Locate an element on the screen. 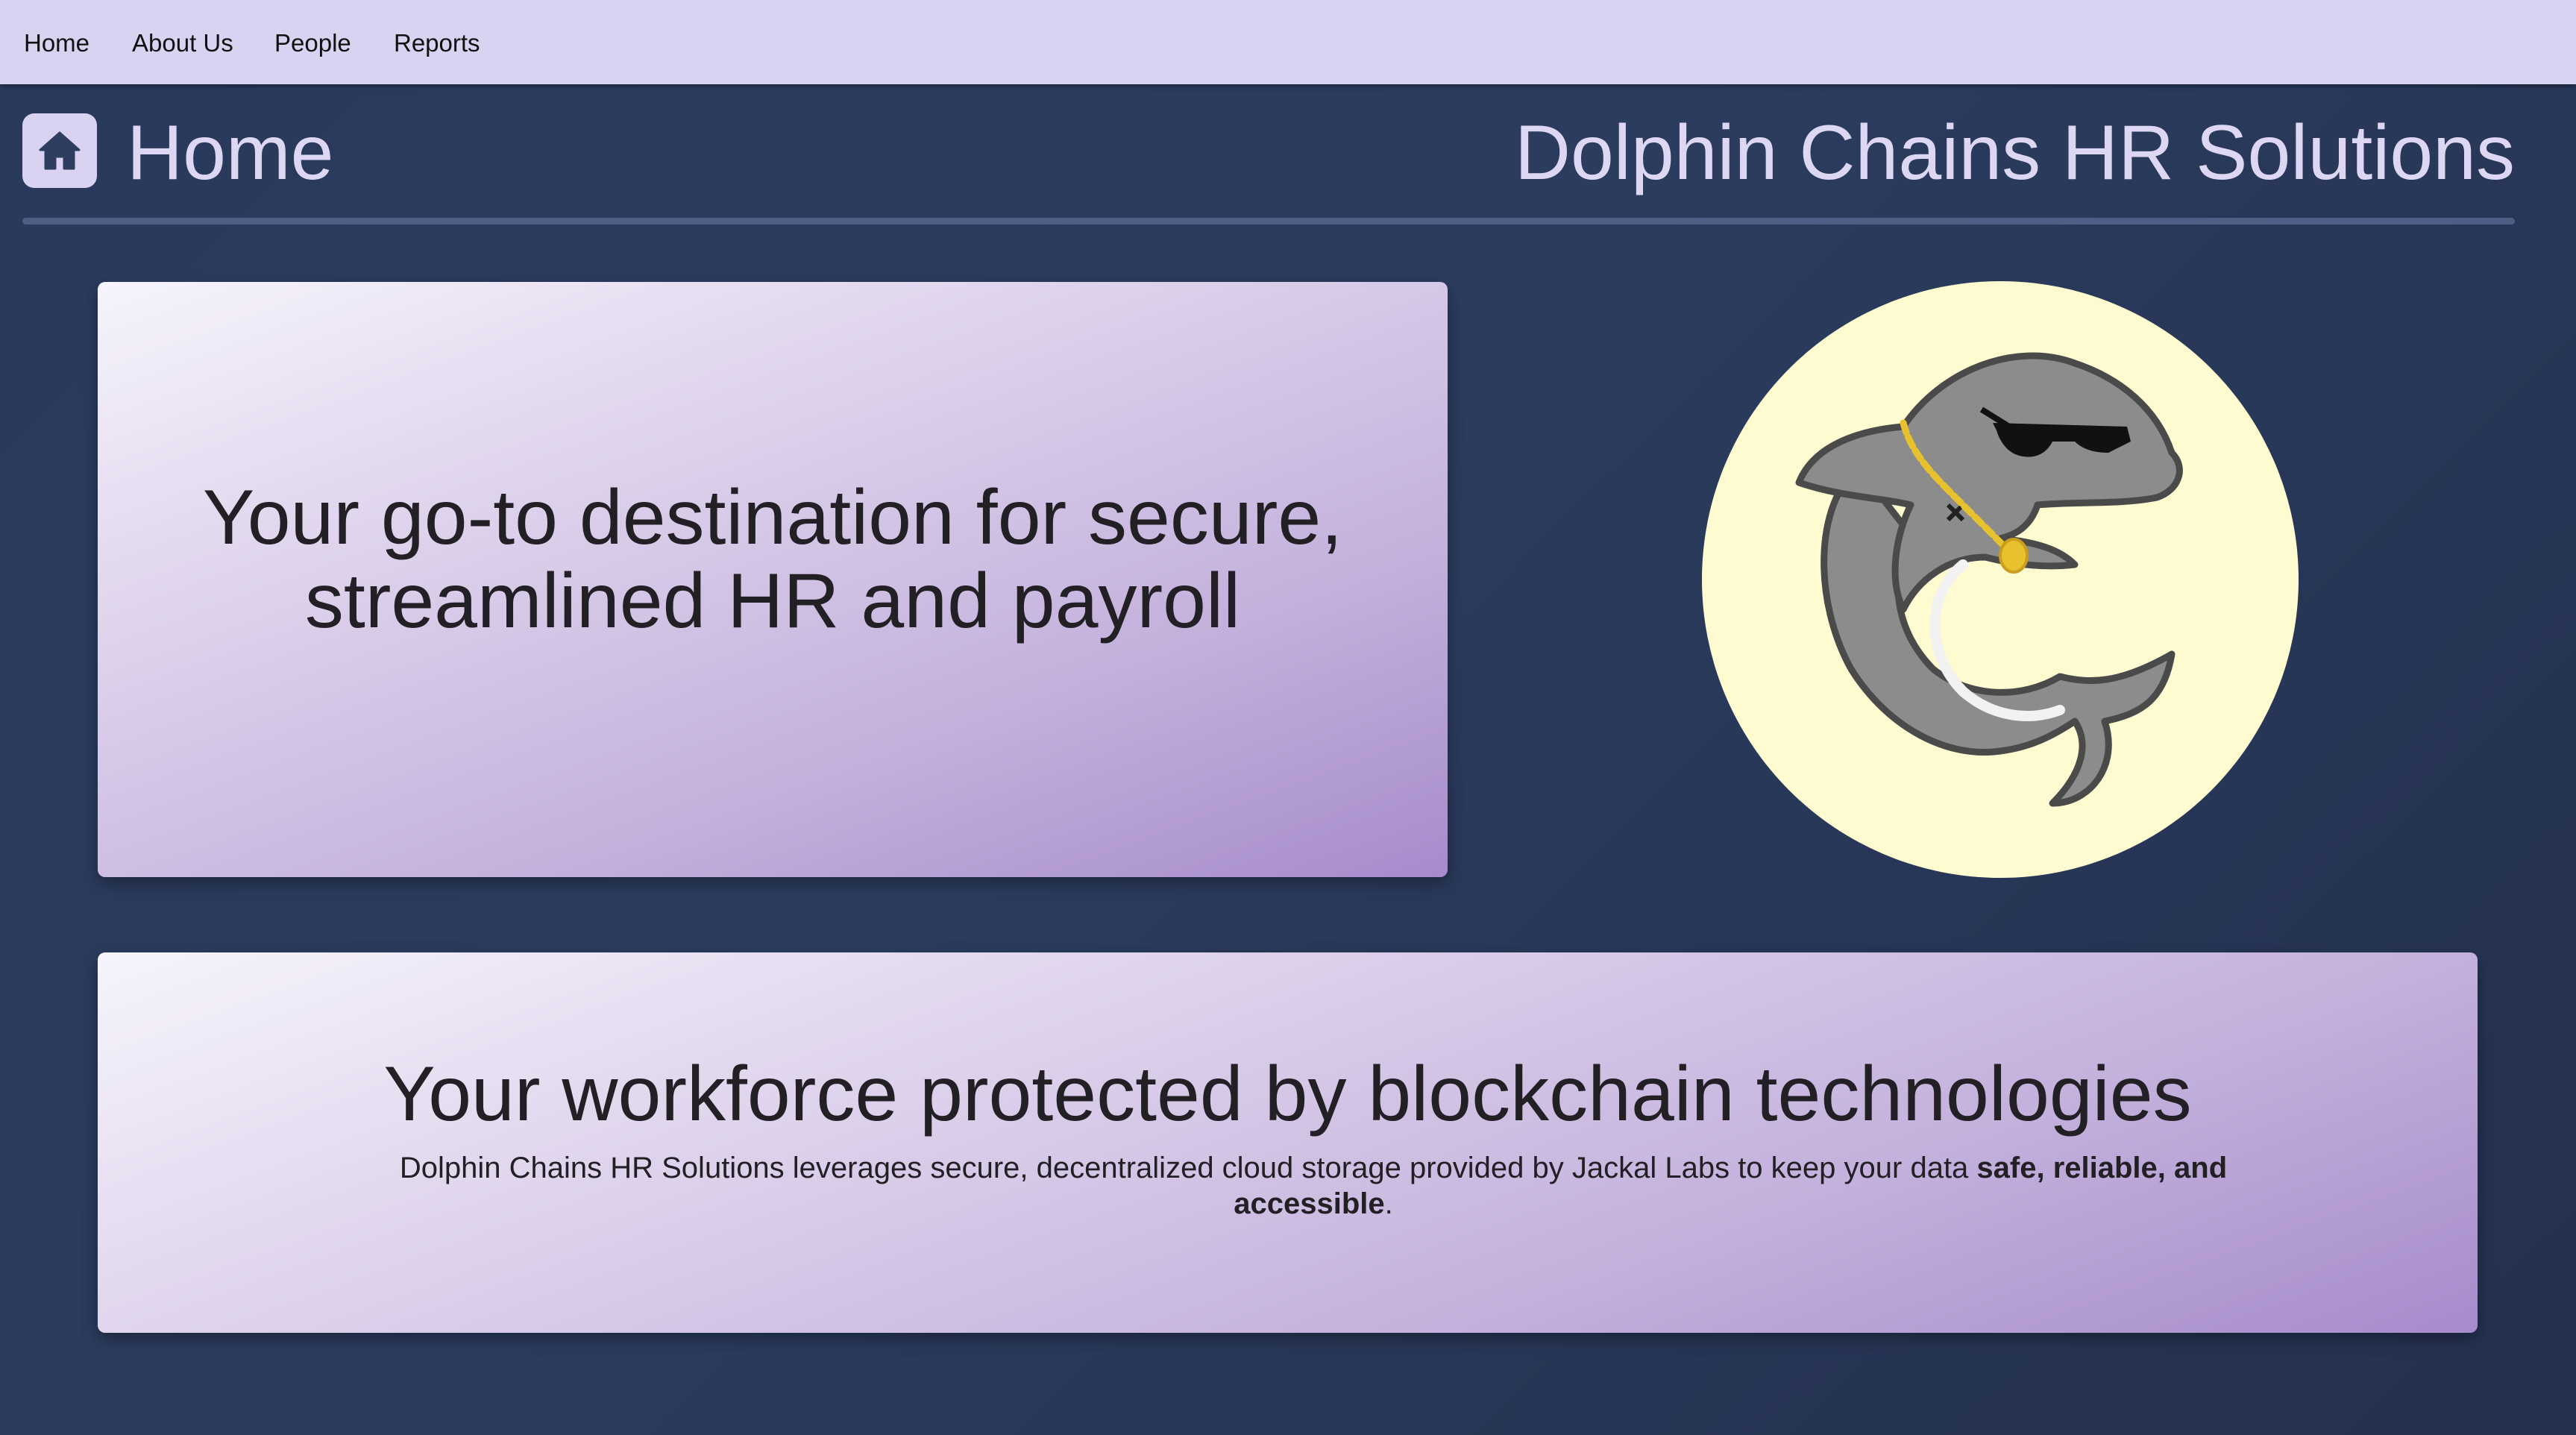  nav-link-home: Home is located at coordinates (57, 43).